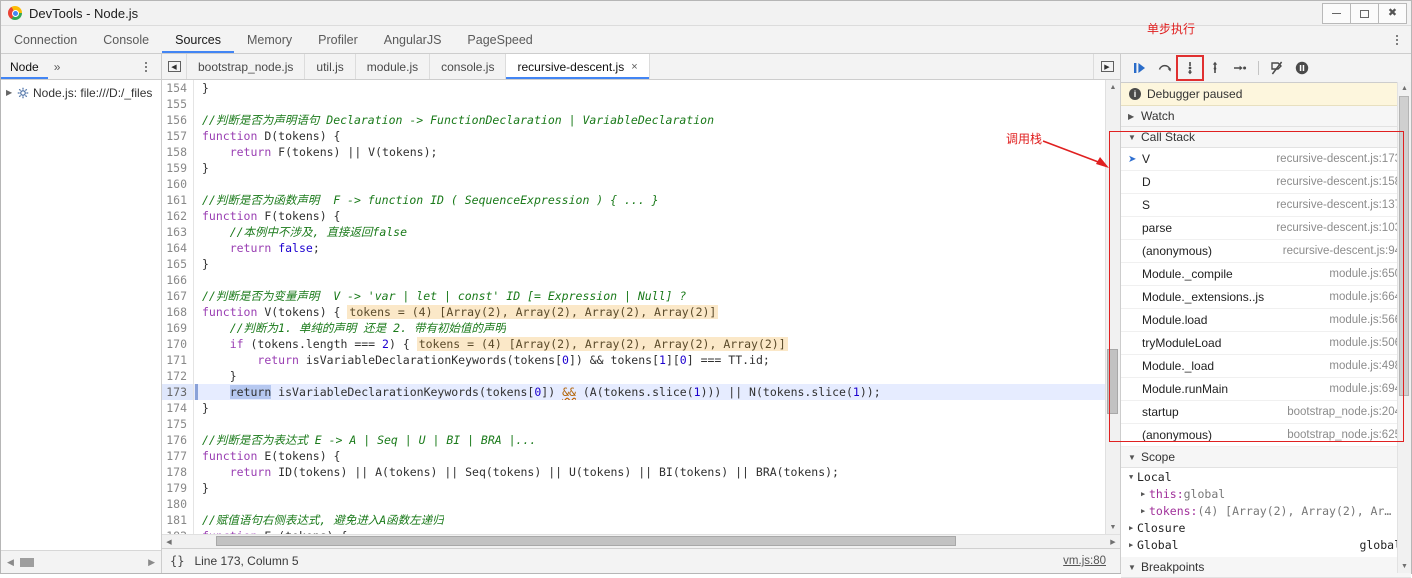 This screenshot has width=1412, height=578. What do you see at coordinates (1266, 435) in the screenshot?
I see `call-stack-row: (anonymous) bootstrap_node.js:625` at bounding box center [1266, 435].